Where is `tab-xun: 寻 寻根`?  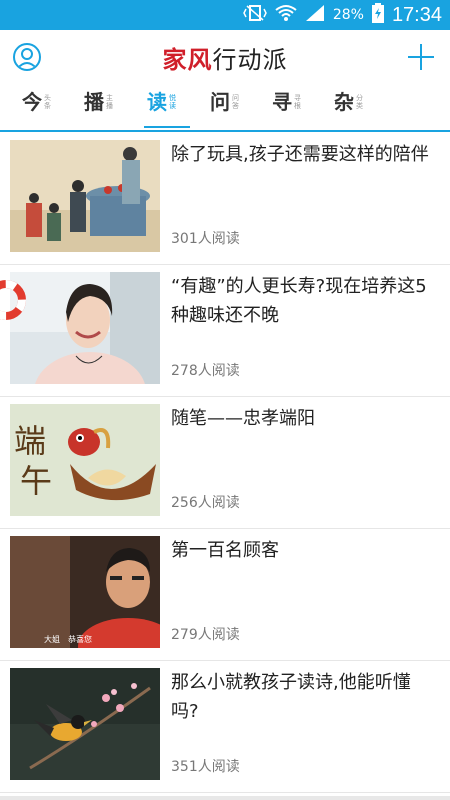
tab-xun: 寻 寻根 is located at coordinates (287, 108).